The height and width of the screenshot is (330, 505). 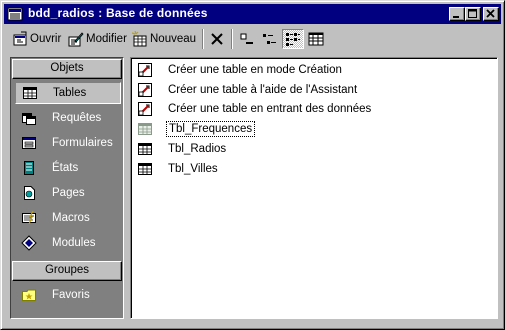 I want to click on groups-header: Groupes, so click(x=67, y=271).